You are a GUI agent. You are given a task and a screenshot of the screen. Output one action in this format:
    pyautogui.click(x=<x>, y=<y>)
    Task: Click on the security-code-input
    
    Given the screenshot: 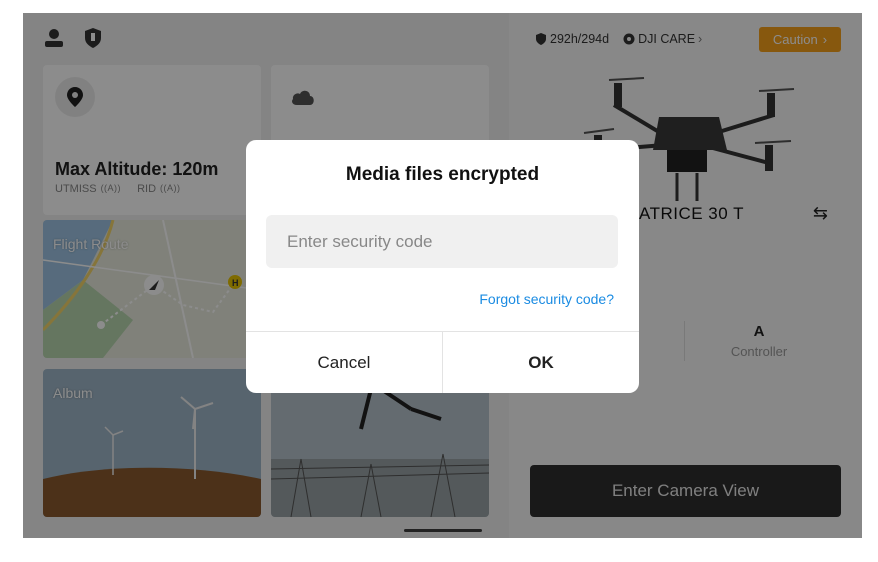 What is the action you would take?
    pyautogui.click(x=442, y=241)
    